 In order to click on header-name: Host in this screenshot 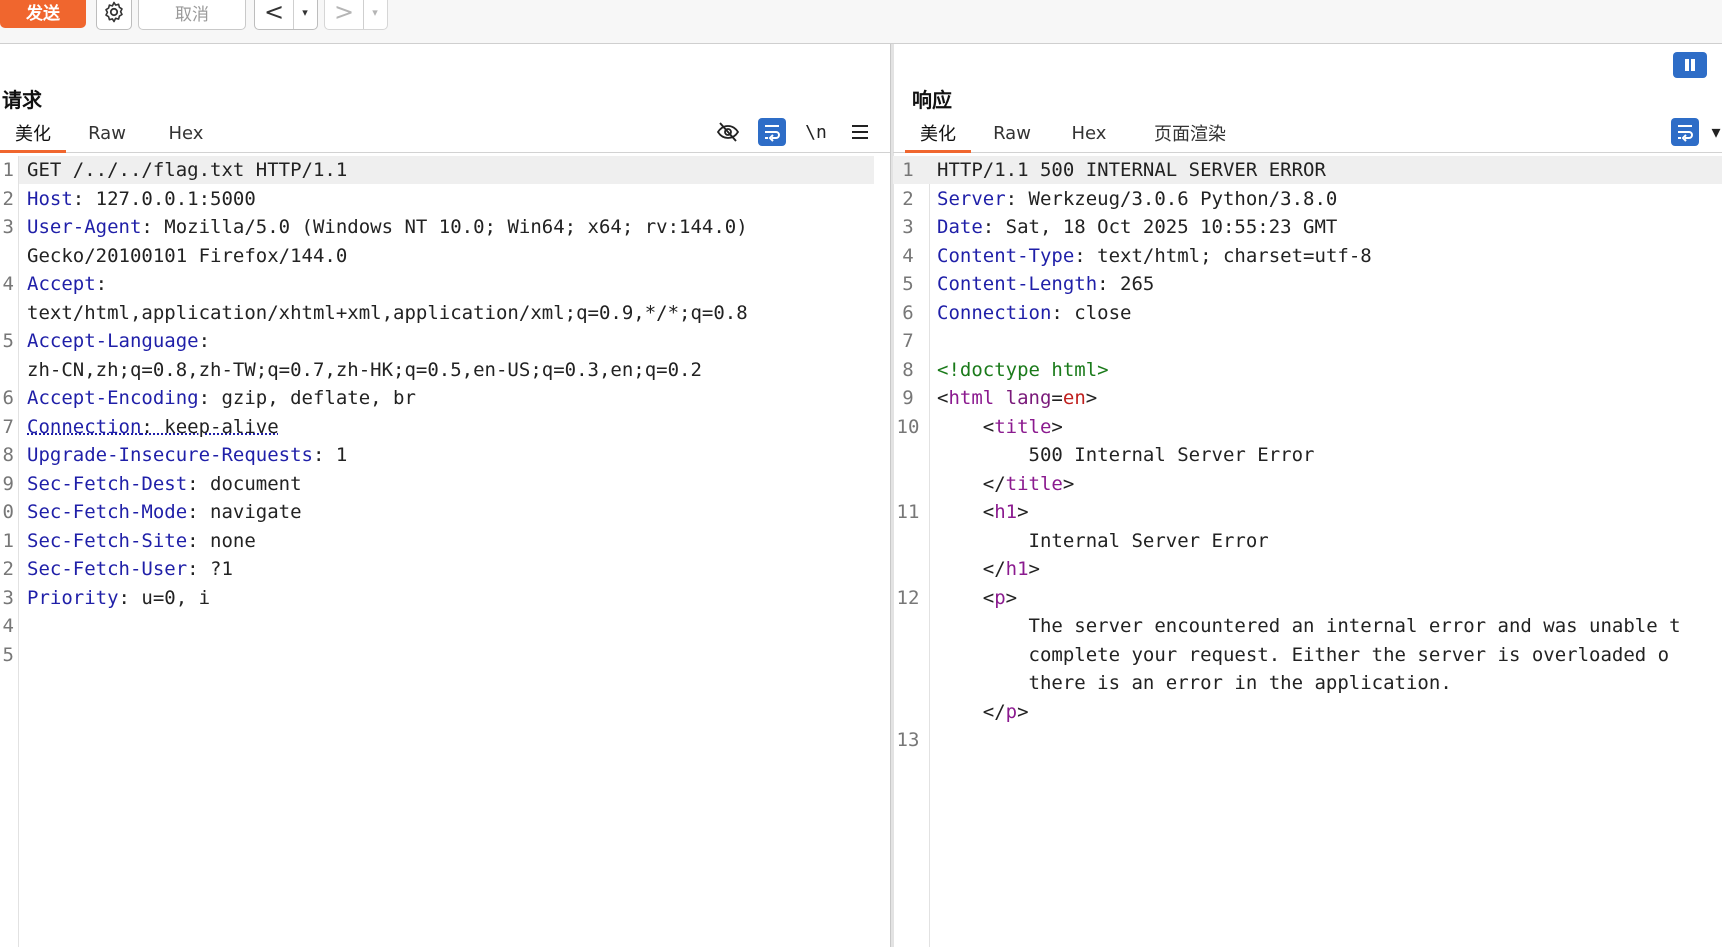, I will do `click(50, 198)`.